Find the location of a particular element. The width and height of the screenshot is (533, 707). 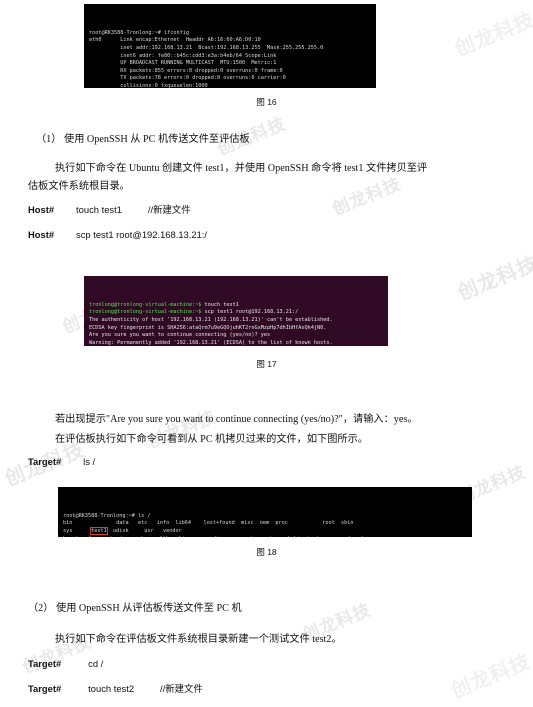

figure-caption-17: 图 17 is located at coordinates (266, 364).